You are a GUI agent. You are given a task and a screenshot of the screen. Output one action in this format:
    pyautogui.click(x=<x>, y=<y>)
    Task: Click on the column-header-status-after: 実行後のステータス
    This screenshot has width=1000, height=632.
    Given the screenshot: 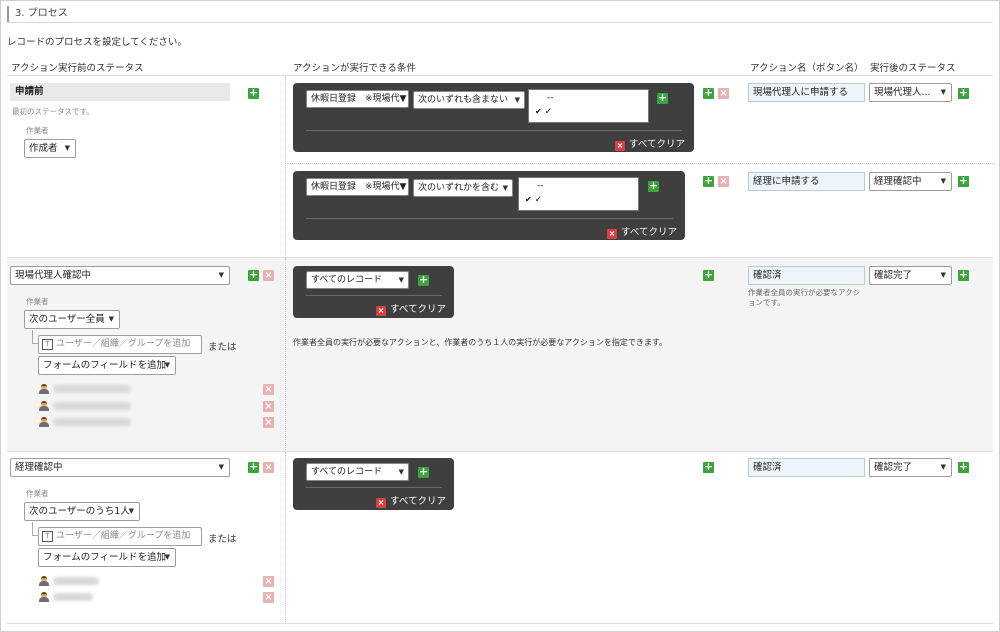 What is the action you would take?
    pyautogui.click(x=913, y=68)
    